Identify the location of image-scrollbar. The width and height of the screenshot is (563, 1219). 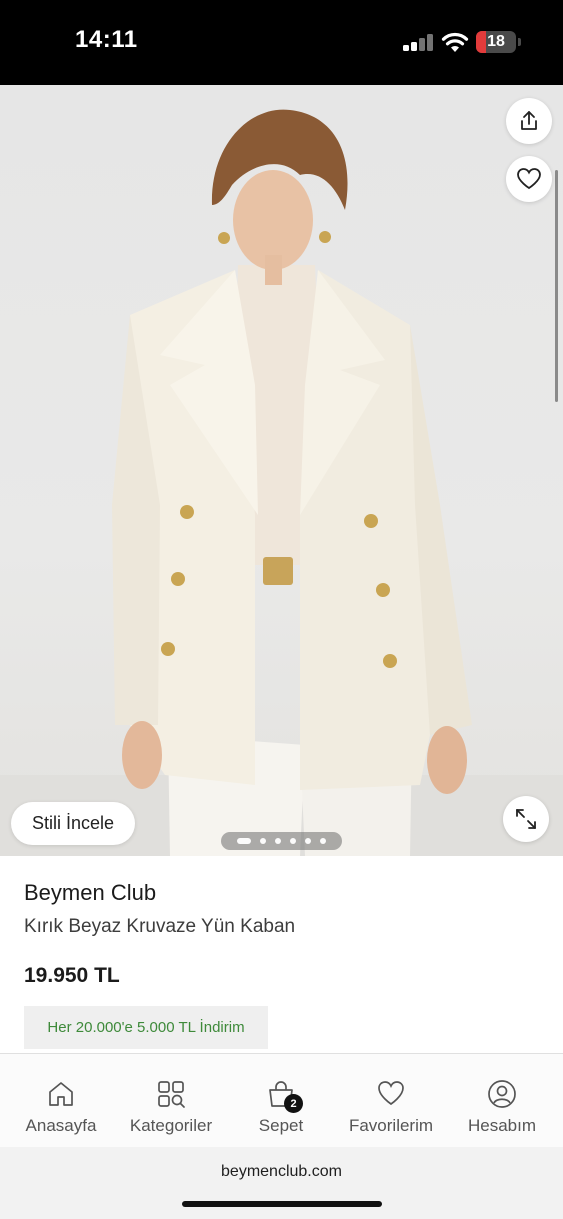
(556, 286).